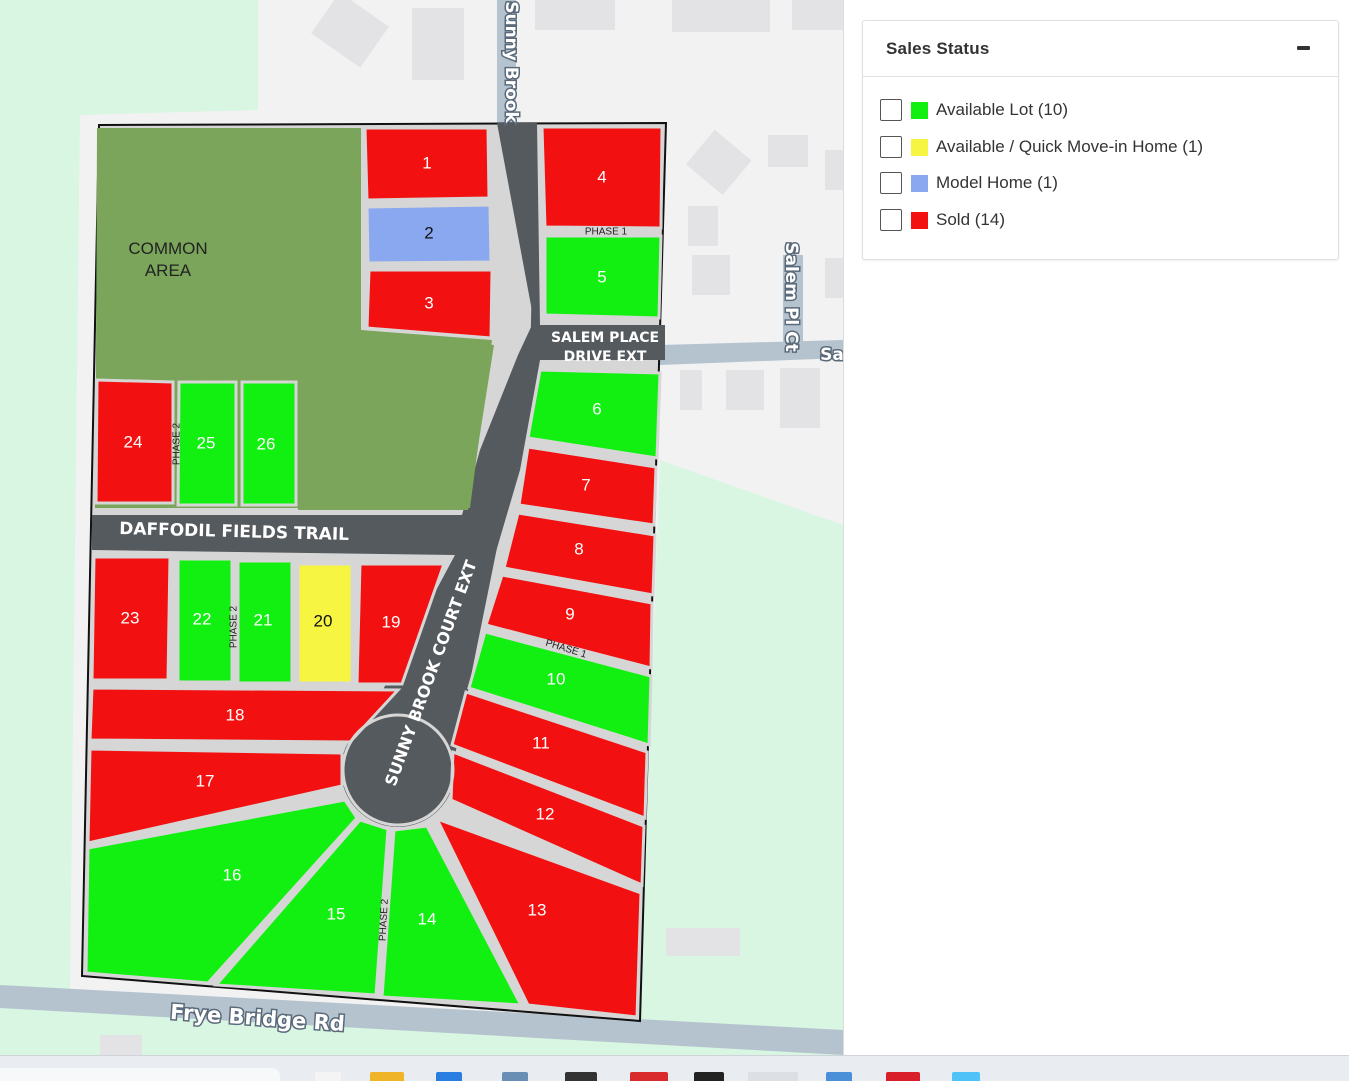  I want to click on legend-item-quick-move-in: Available / Quick Move-in Home (1), so click(1041, 147).